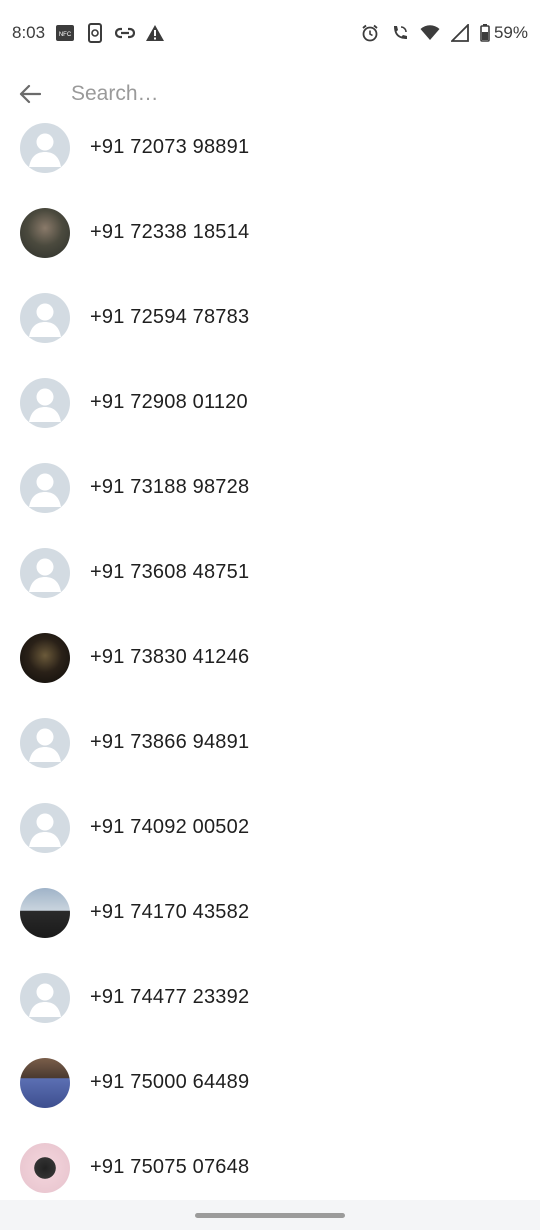 This screenshot has width=540, height=1230. What do you see at coordinates (270, 572) in the screenshot?
I see `contact-row: +91 73608 48751` at bounding box center [270, 572].